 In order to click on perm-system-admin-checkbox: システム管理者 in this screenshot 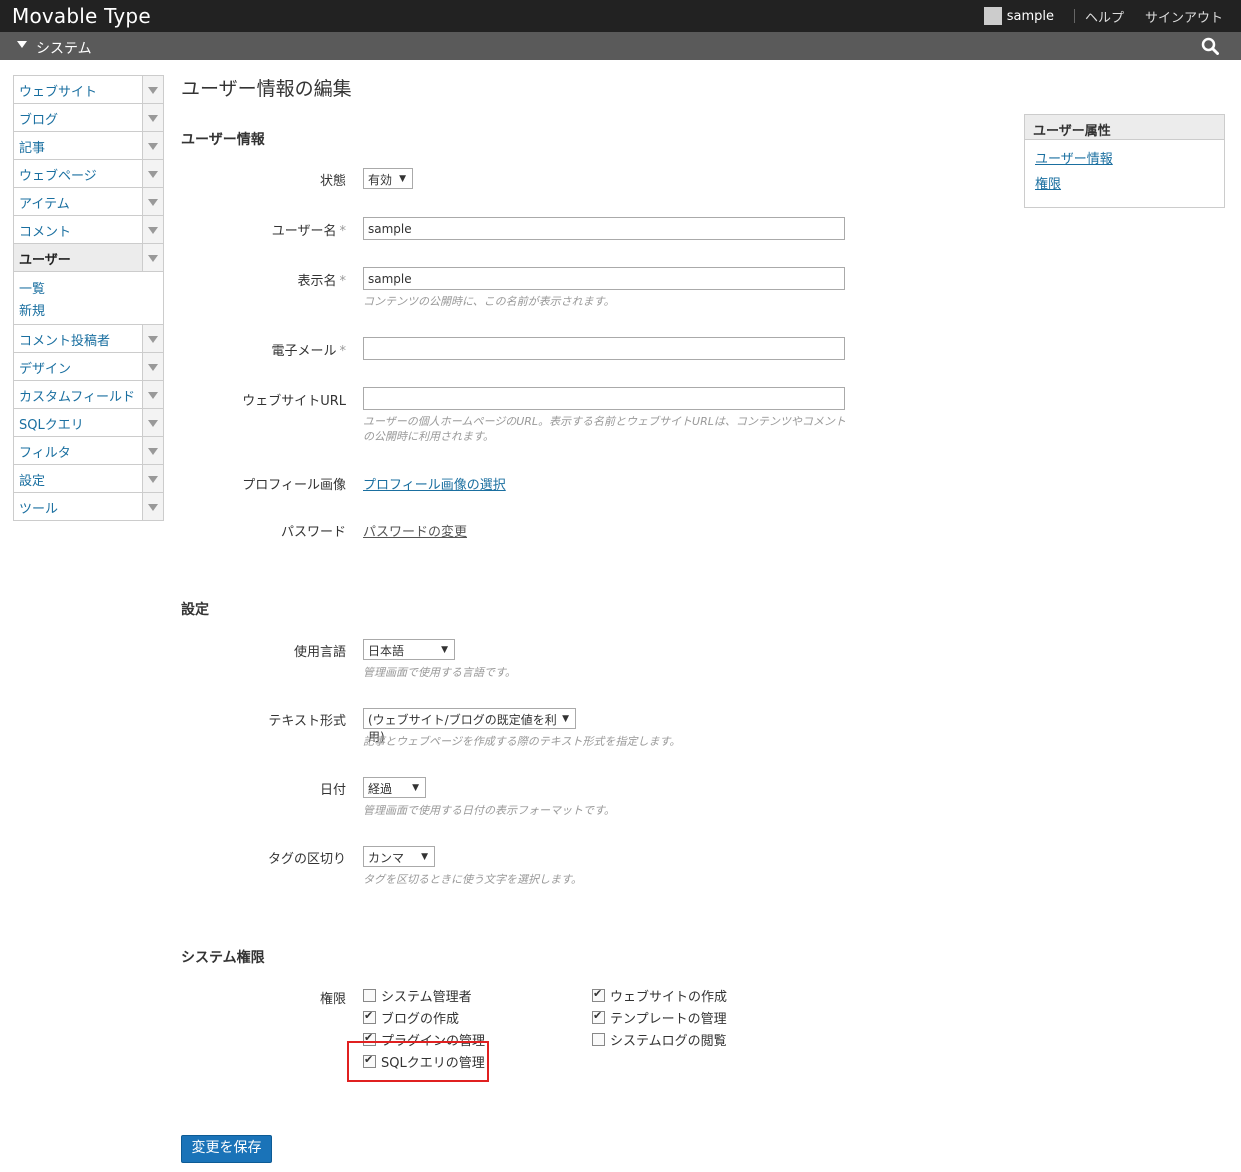, I will do `click(417, 995)`.